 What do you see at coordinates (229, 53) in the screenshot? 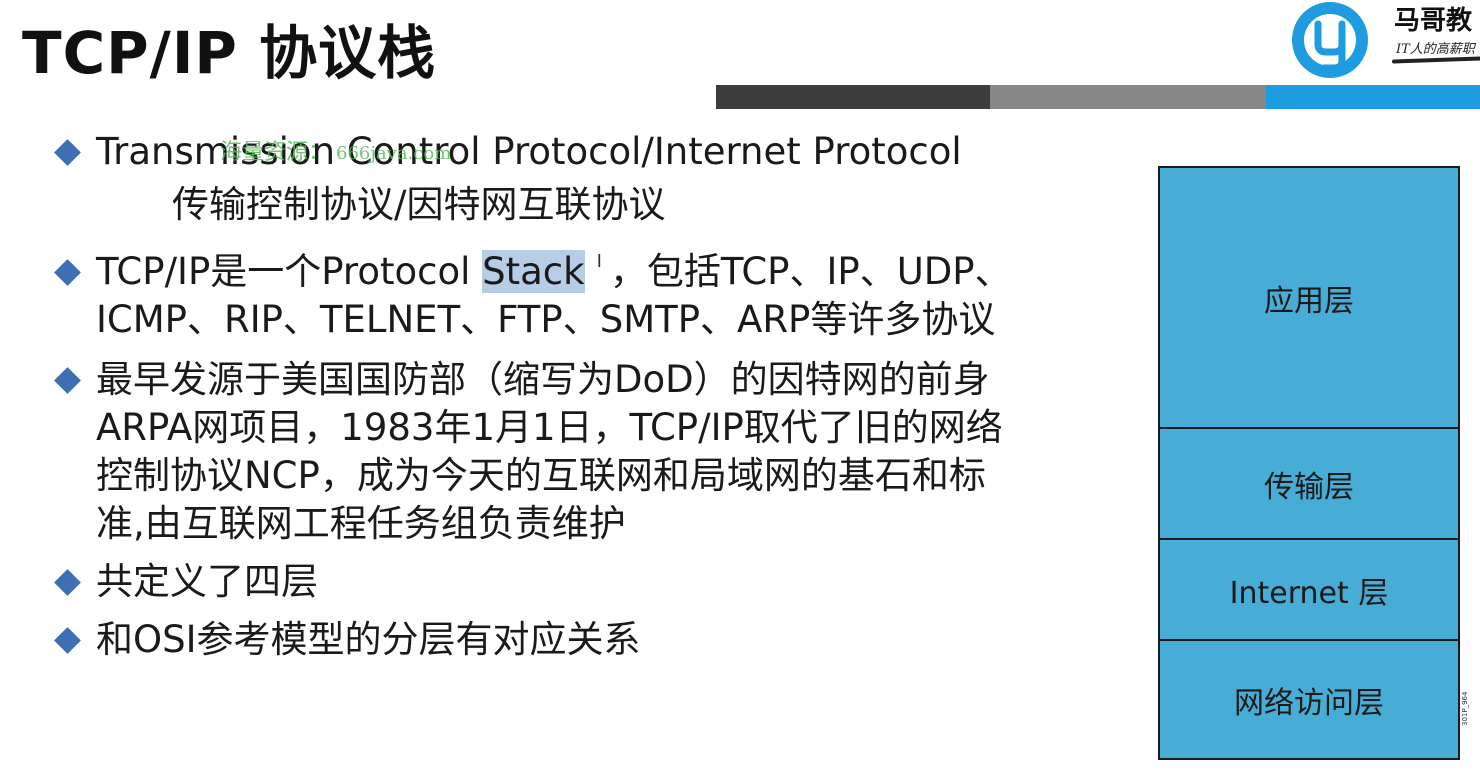
I see `slide-title: TCP/IP 协议栈` at bounding box center [229, 53].